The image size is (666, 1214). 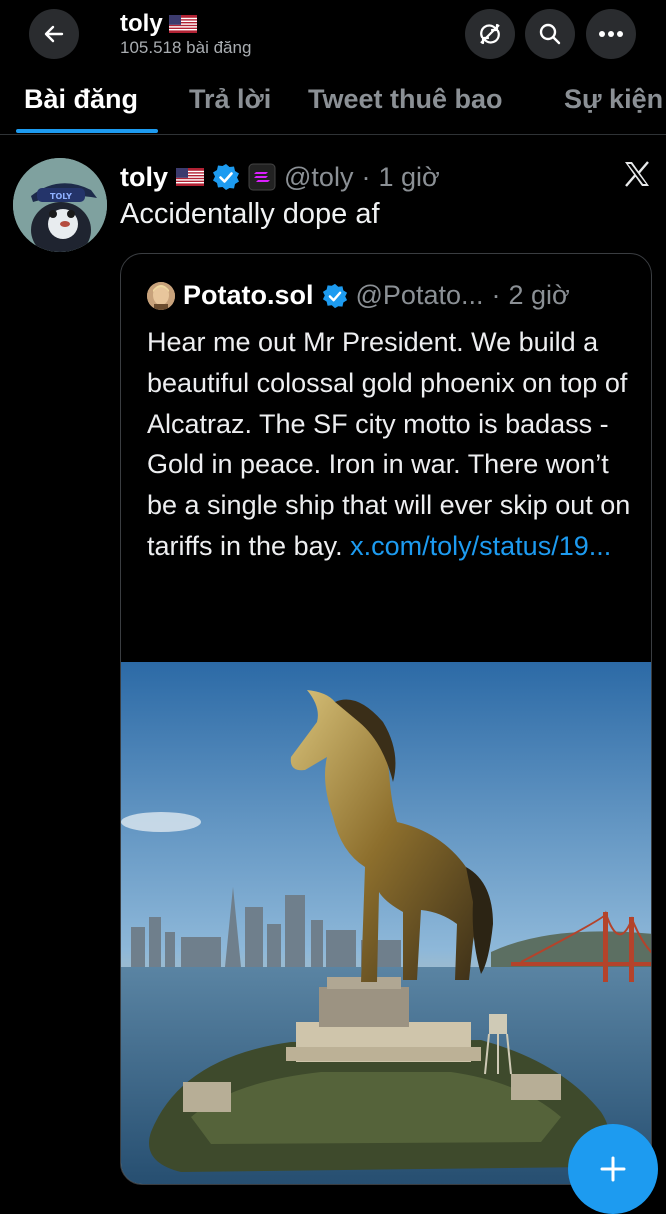 I want to click on profile-name-row: toly, so click(x=158, y=24).